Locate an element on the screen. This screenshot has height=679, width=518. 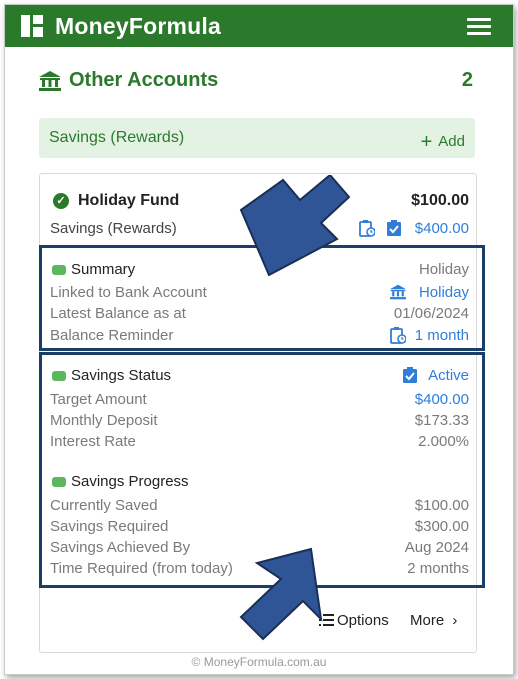
app-bar: MoneyFormula is located at coordinates (259, 26).